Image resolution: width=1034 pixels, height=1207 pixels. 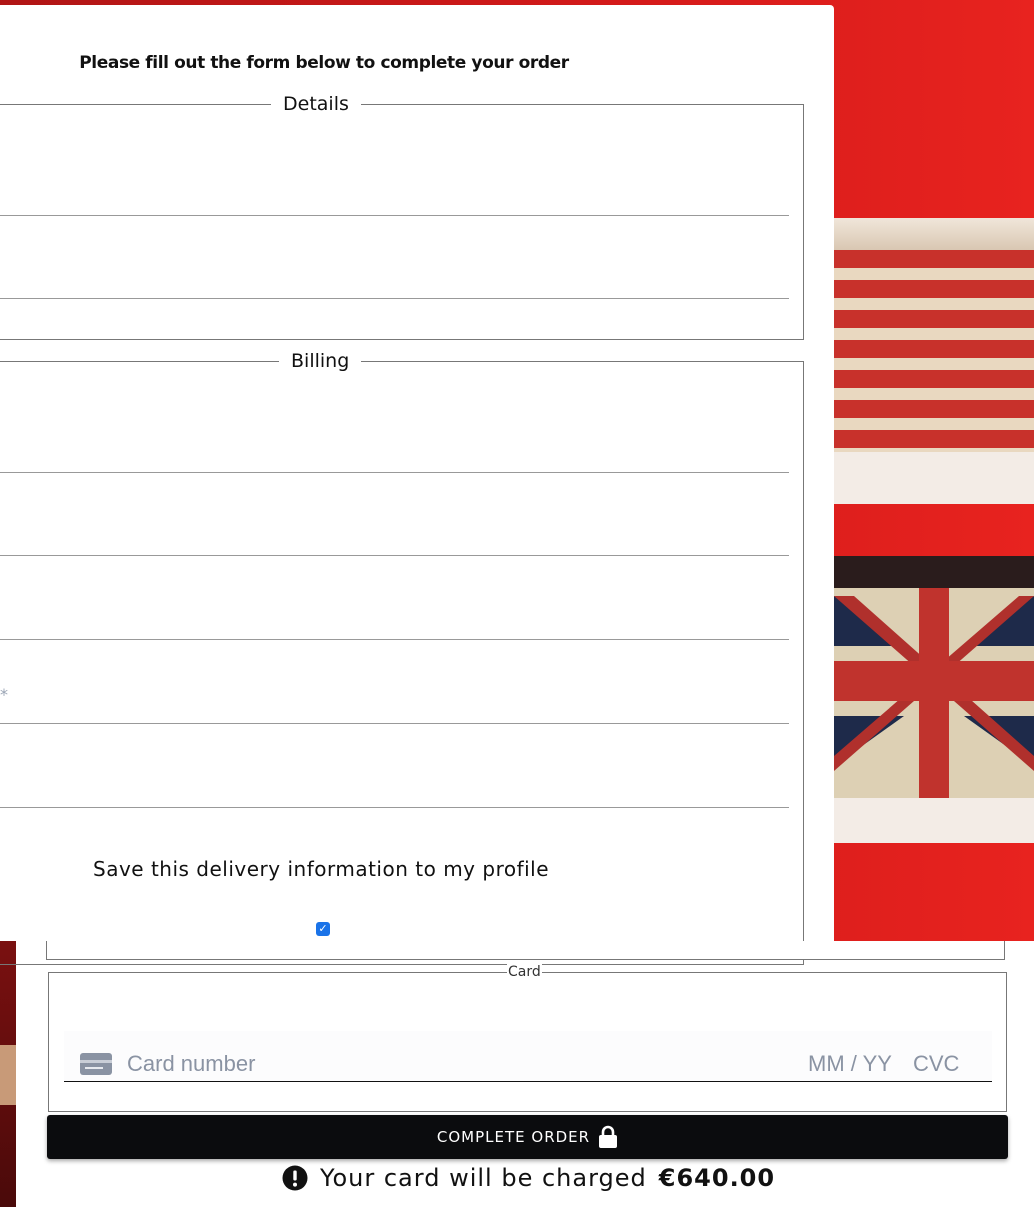 What do you see at coordinates (934, 336) in the screenshot?
I see `striped-box-image` at bounding box center [934, 336].